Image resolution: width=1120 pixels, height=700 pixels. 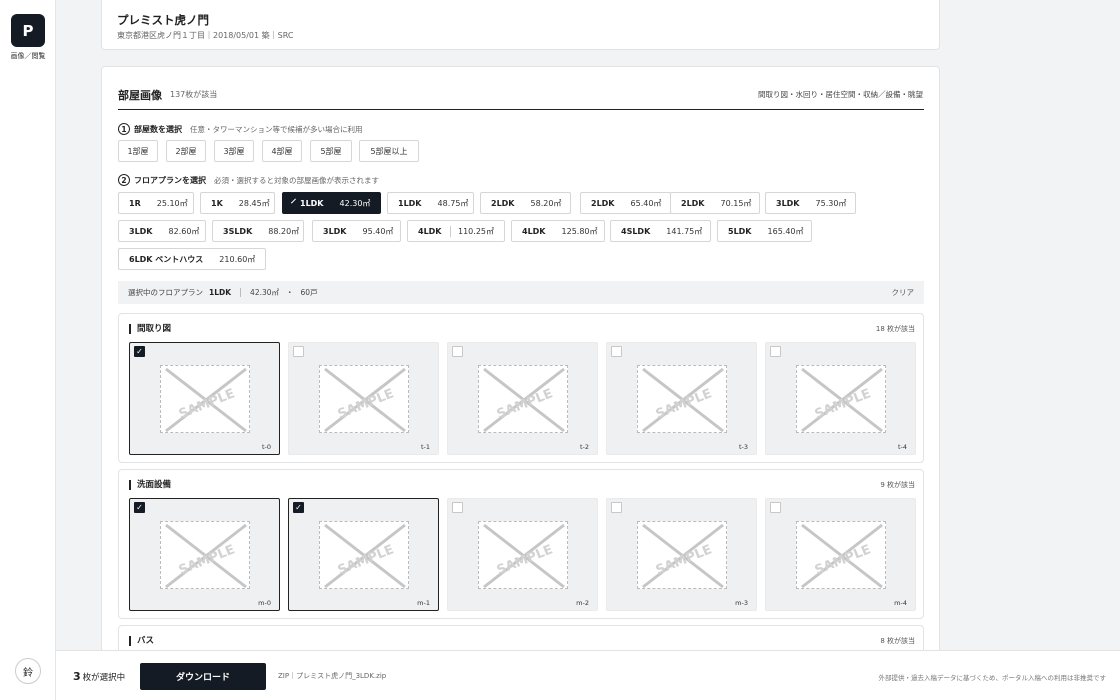 What do you see at coordinates (389, 151) in the screenshot?
I see `room-count-chip: 5部屋以上` at bounding box center [389, 151].